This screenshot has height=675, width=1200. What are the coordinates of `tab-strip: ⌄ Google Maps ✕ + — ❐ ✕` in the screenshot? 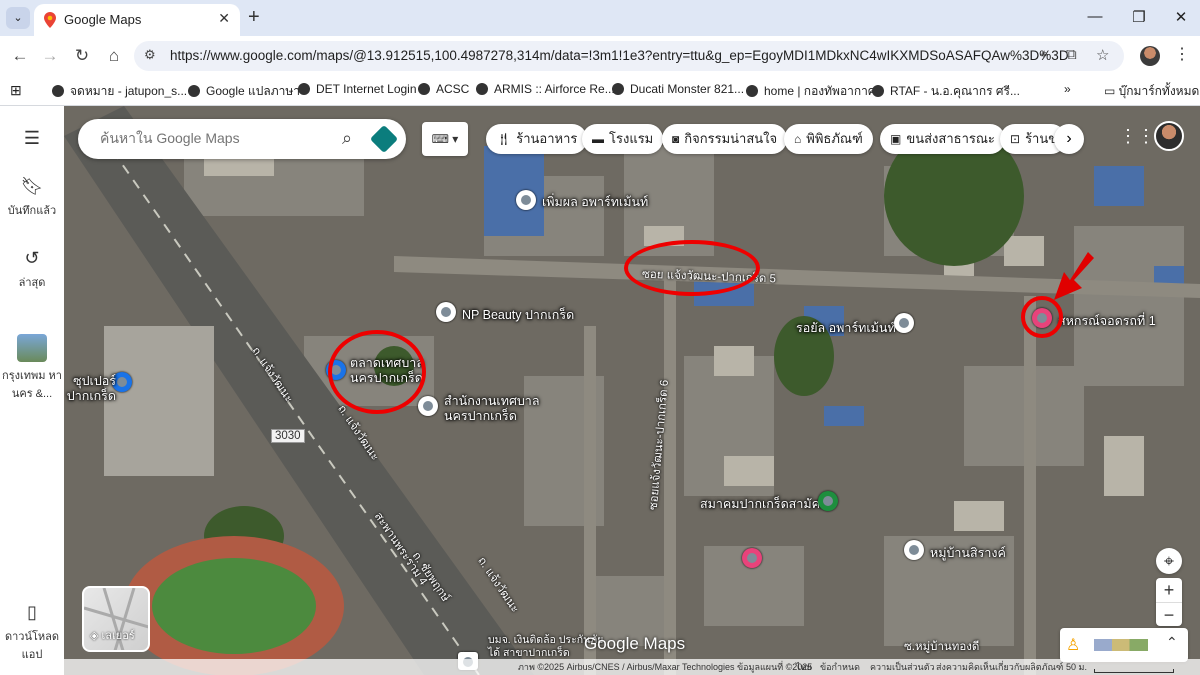 It's located at (600, 18).